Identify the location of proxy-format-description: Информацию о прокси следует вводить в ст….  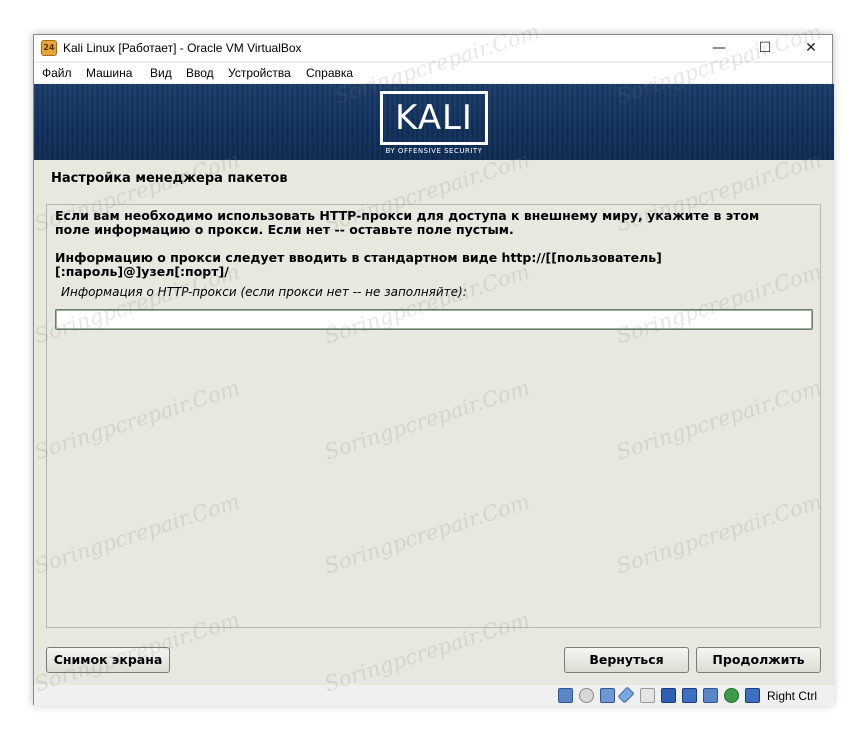
(358, 264).